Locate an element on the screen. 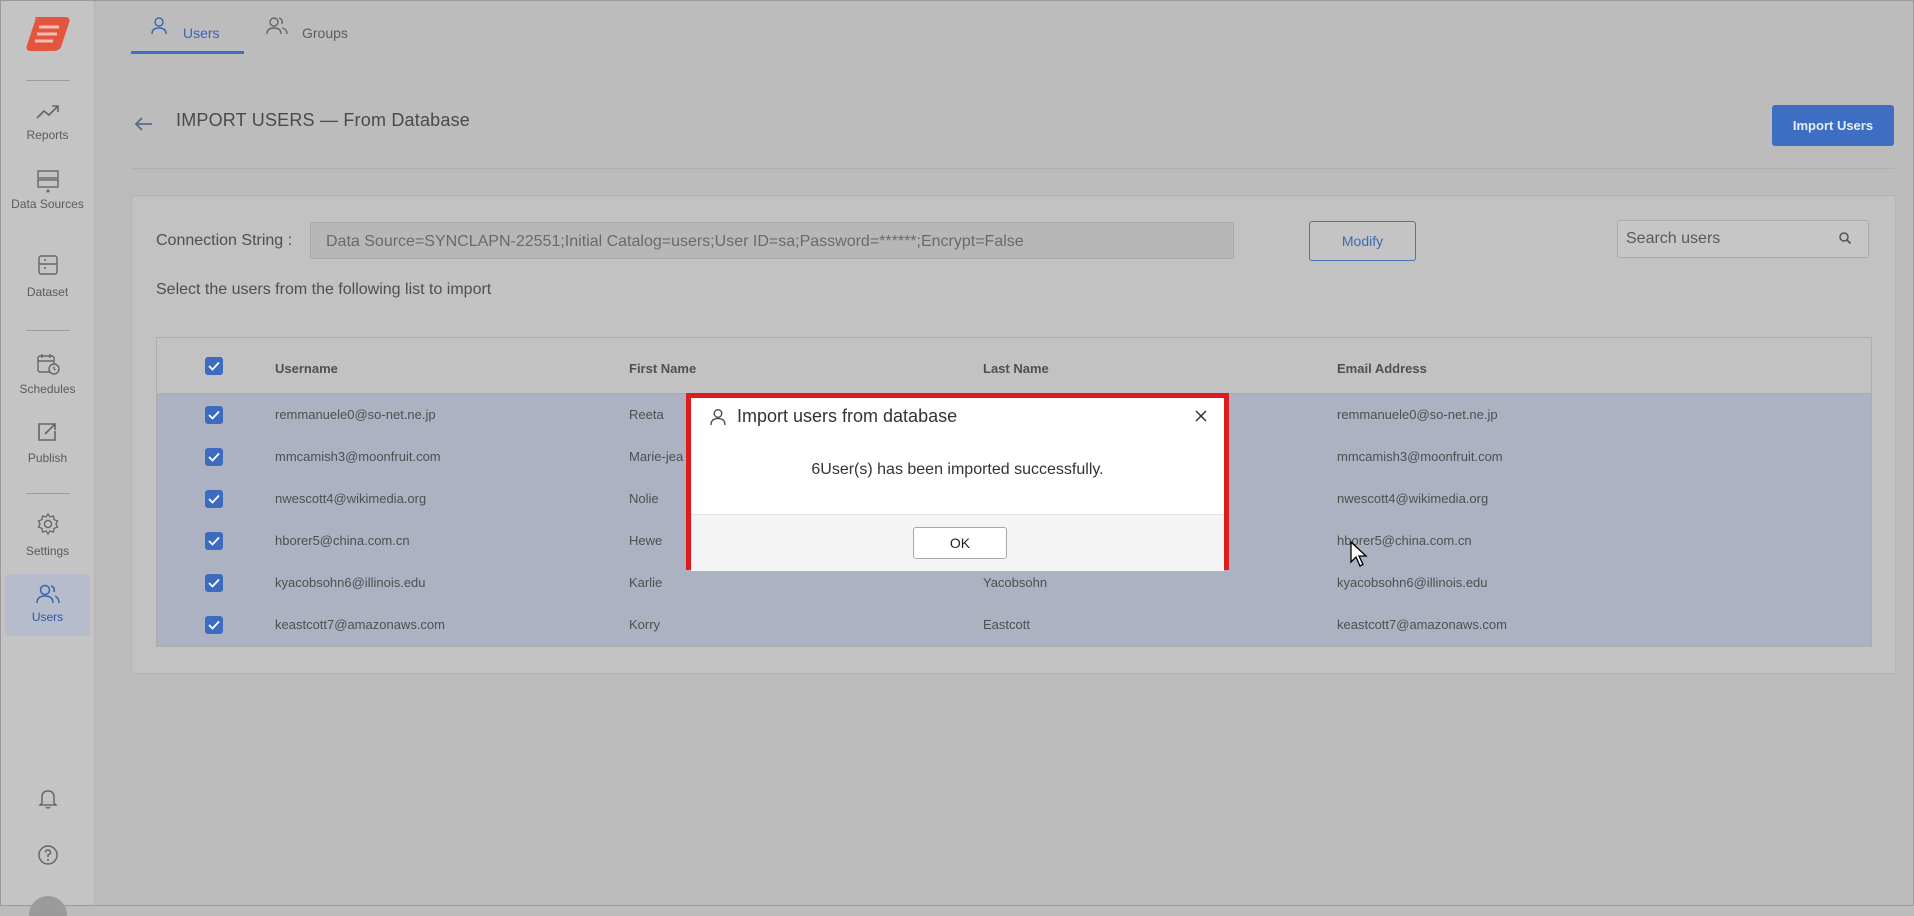 This screenshot has width=1914, height=916. dataset-icon is located at coordinates (47, 265).